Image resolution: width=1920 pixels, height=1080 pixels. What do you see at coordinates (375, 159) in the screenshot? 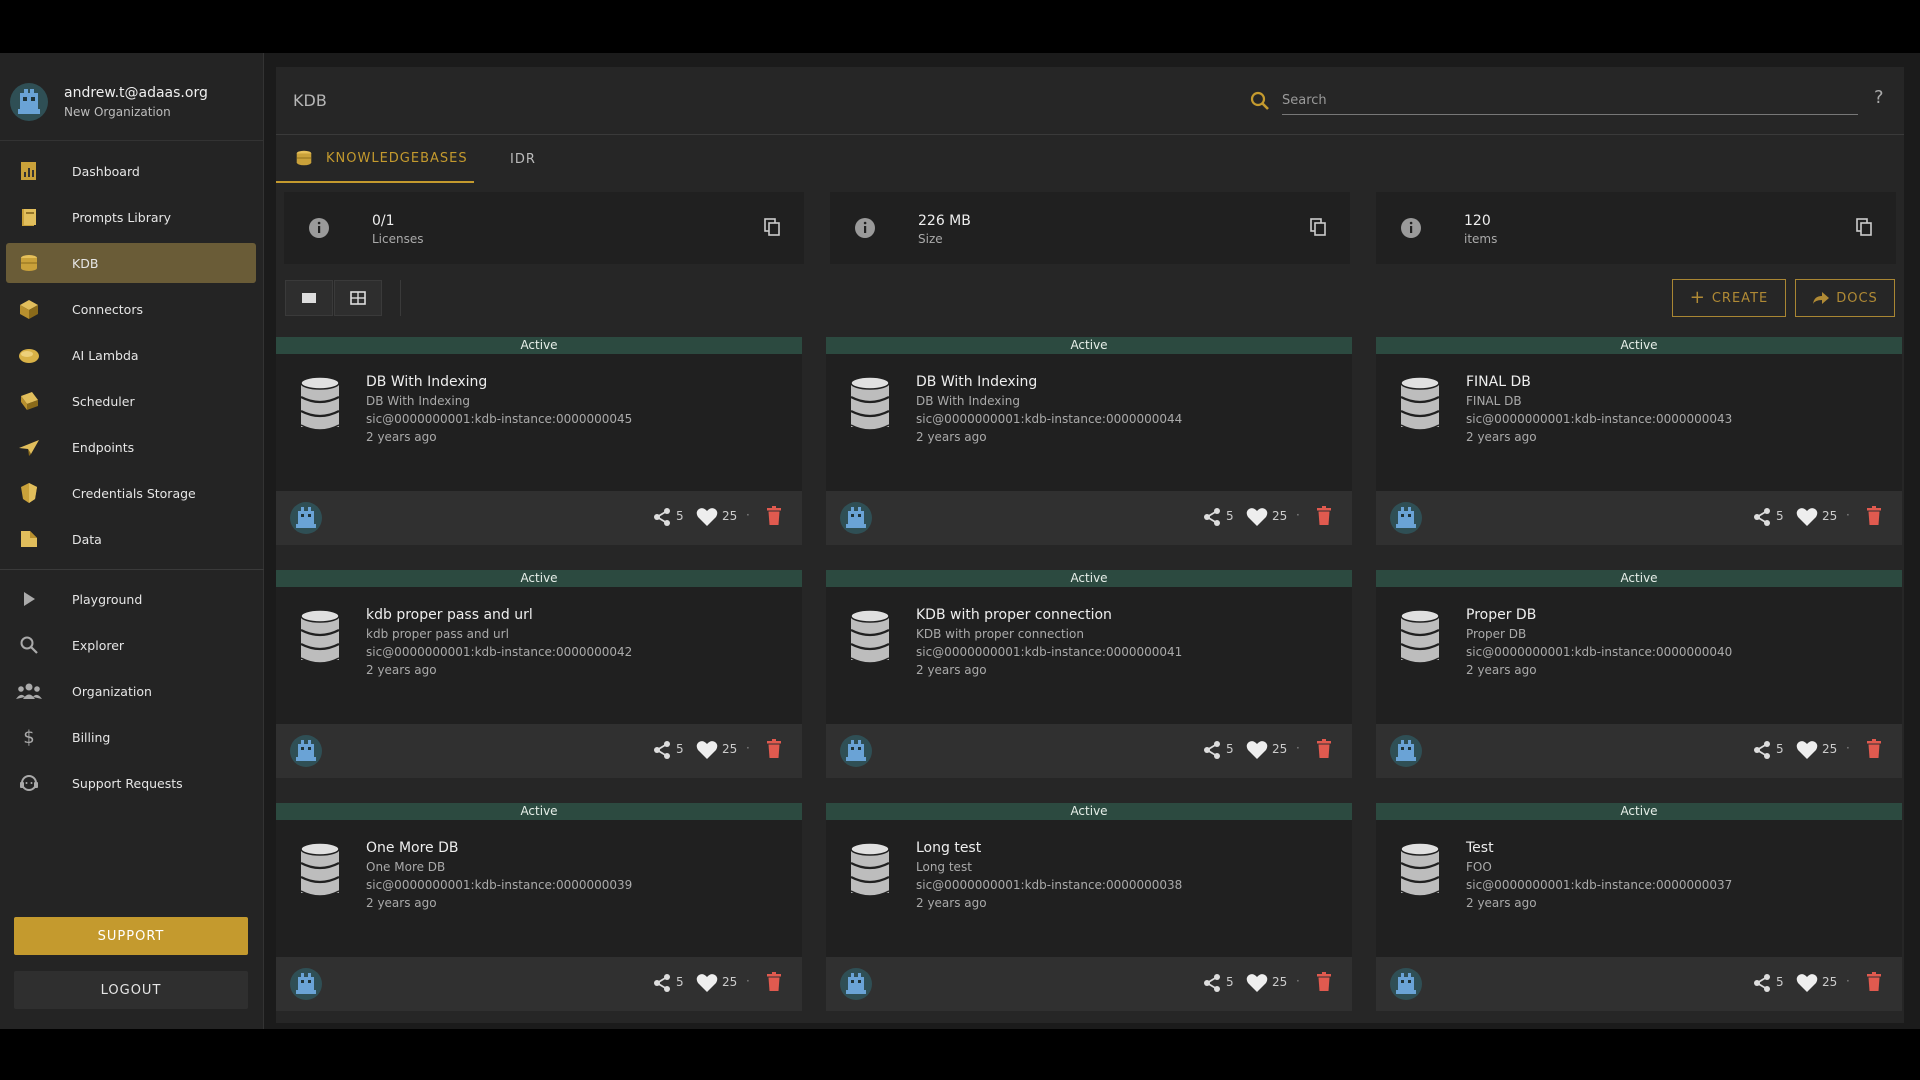
I see `tab-knowledgebases: KNOWLEDGEBASES` at bounding box center [375, 159].